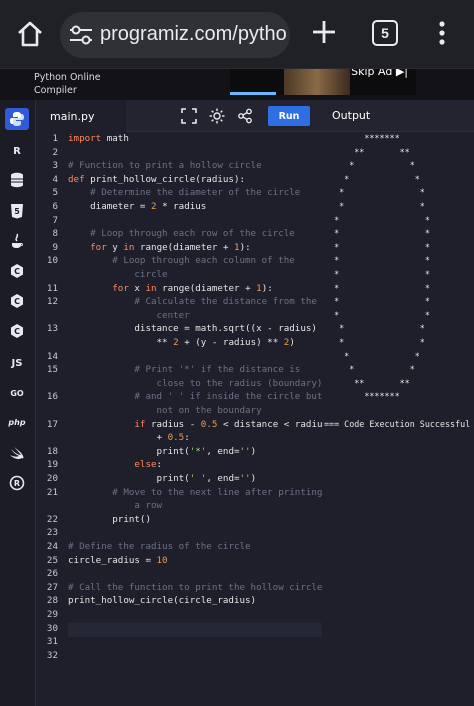 Image resolution: width=474 pixels, height=706 pixels. Describe the element at coordinates (442, 33) in the screenshot. I see `more-menu-icon` at that location.